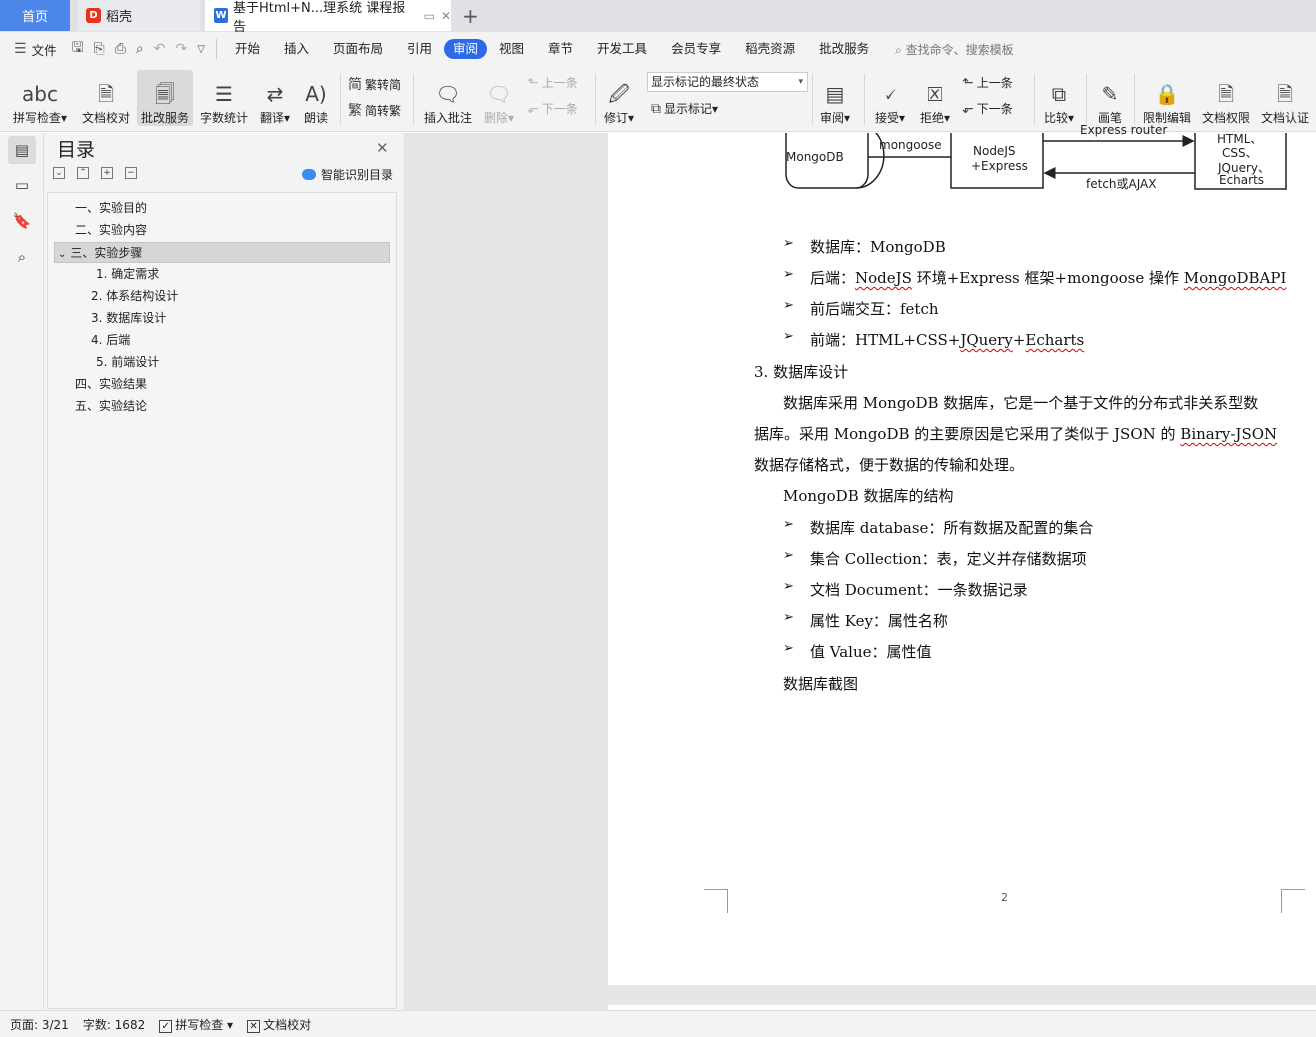  Describe the element at coordinates (684, 108) in the screenshot. I see `show-markup-button: ⧉ 显示标记 ▾` at that location.